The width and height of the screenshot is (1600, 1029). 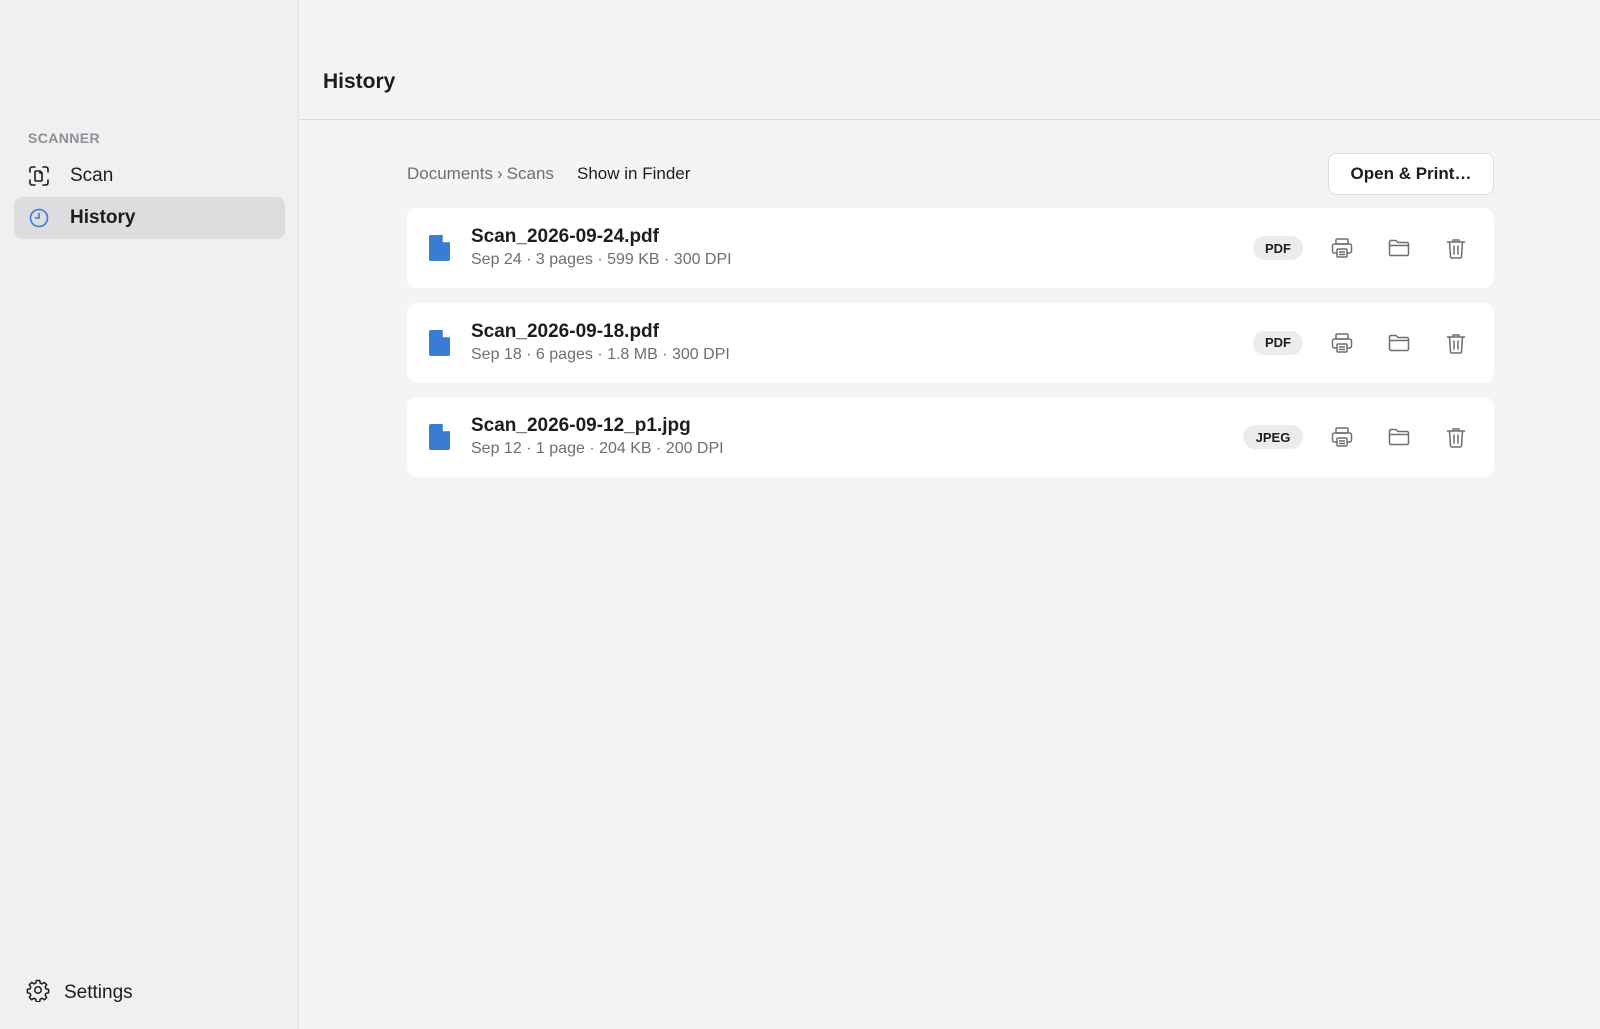 I want to click on sidebar-item-label: Scan, so click(x=92, y=175).